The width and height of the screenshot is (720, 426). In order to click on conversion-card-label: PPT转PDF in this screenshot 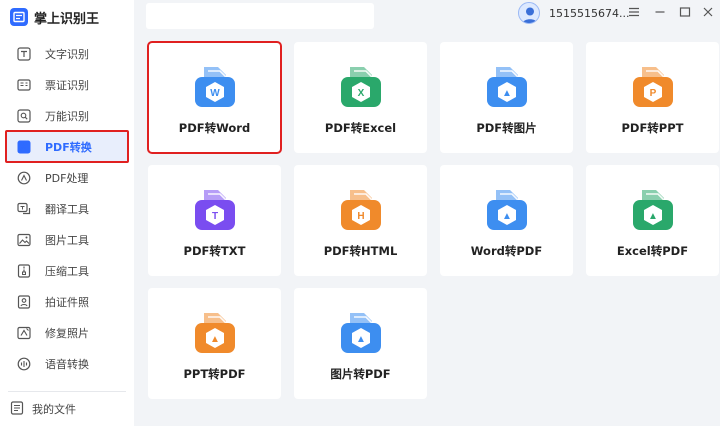, I will do `click(214, 374)`.